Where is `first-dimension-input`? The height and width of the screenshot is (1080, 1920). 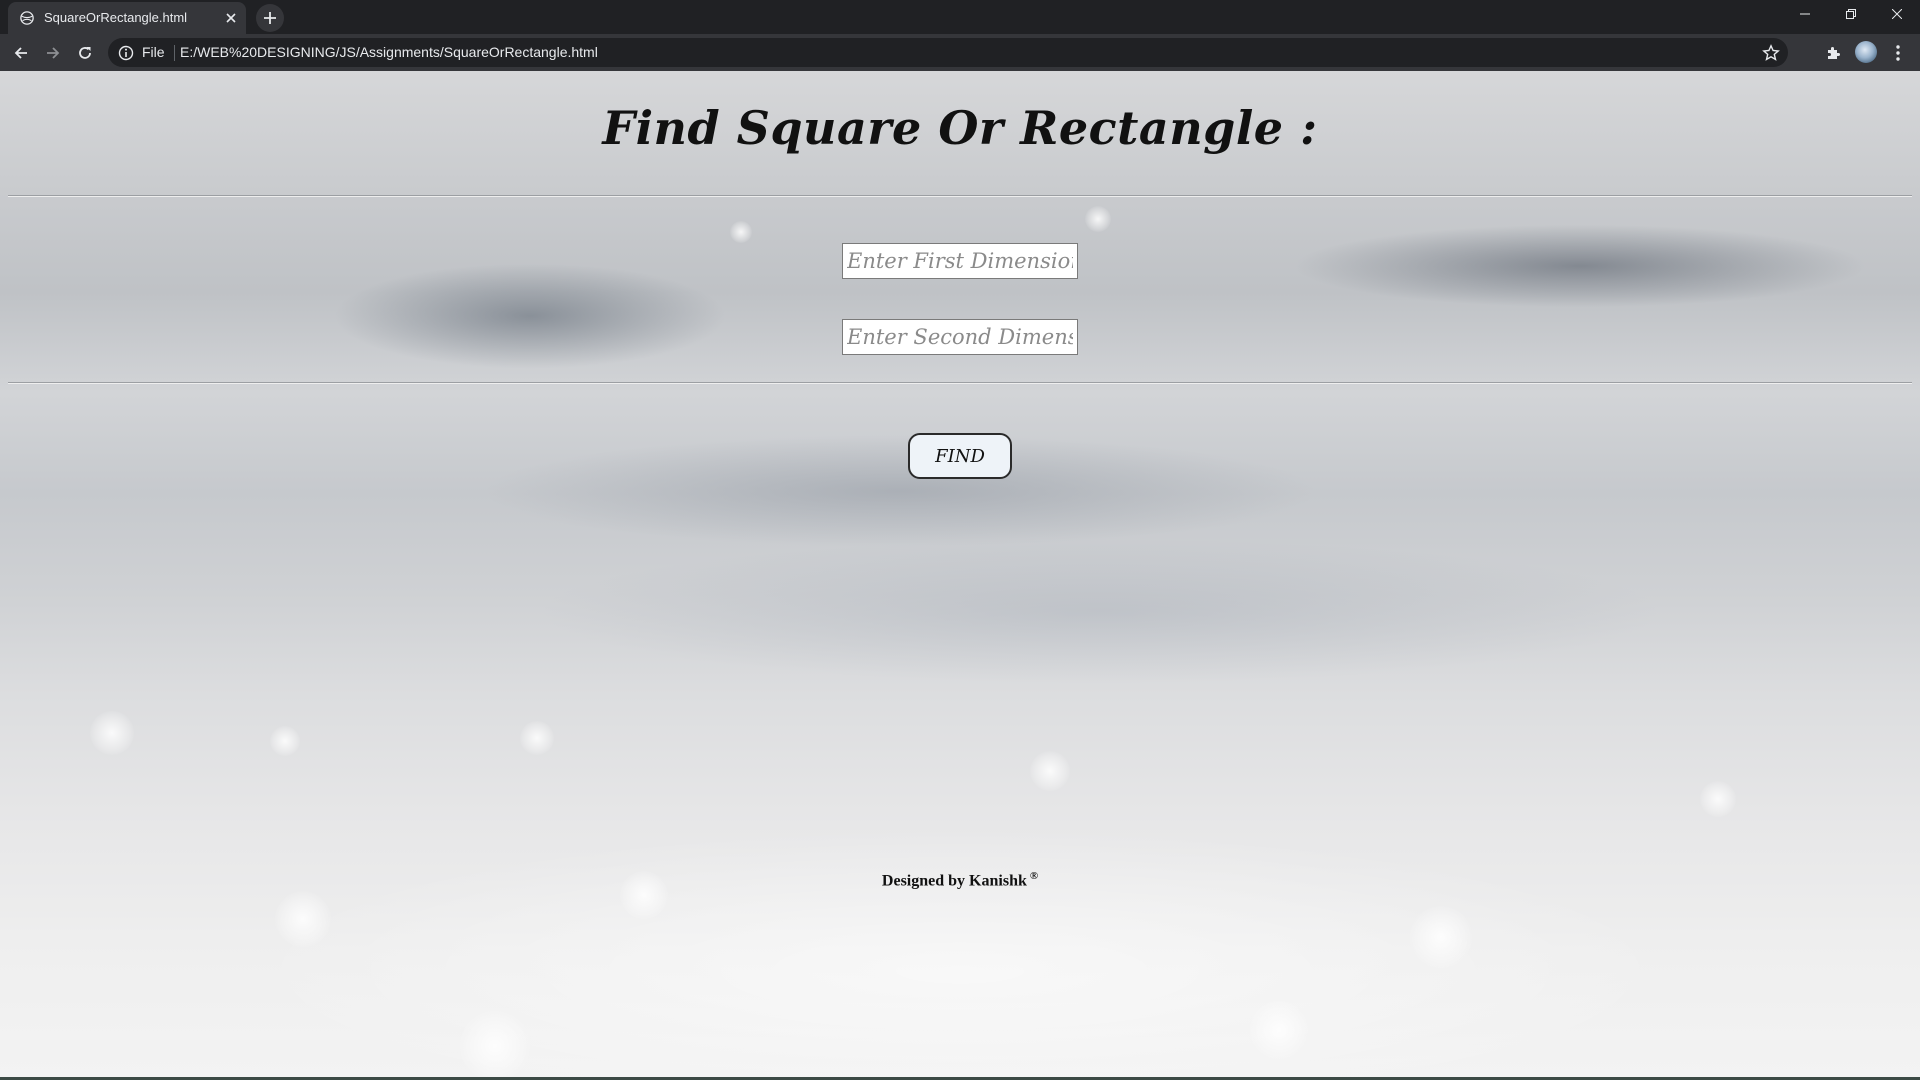
first-dimension-input is located at coordinates (960, 261).